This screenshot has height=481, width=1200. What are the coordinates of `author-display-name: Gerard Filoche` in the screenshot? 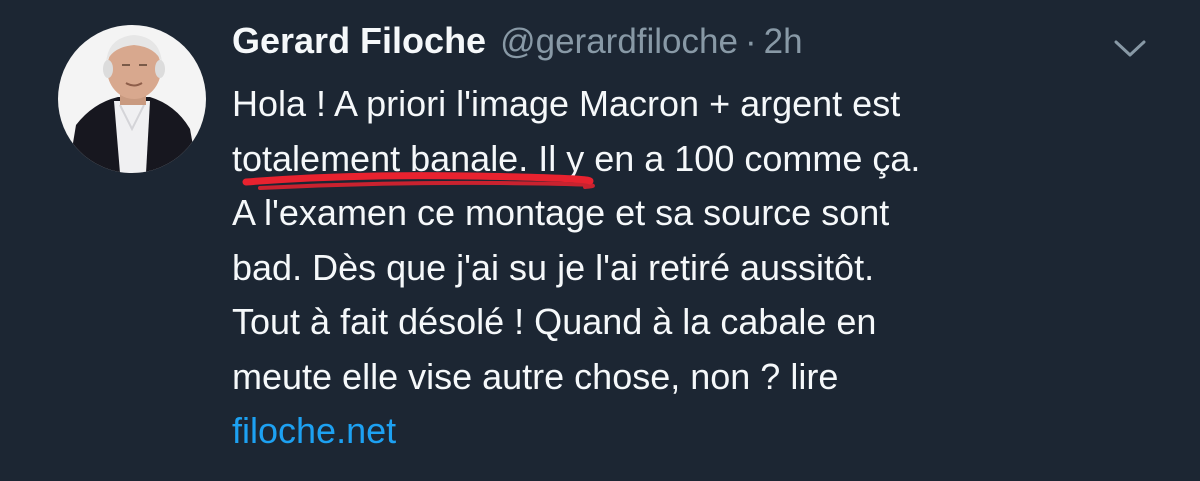 It's located at (359, 41).